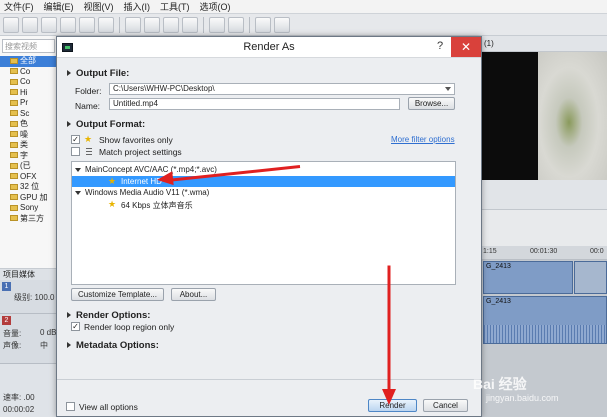 Image resolution: width=607 pixels, height=417 pixels. I want to click on baidu-watermark: Bai 经验, so click(500, 384).